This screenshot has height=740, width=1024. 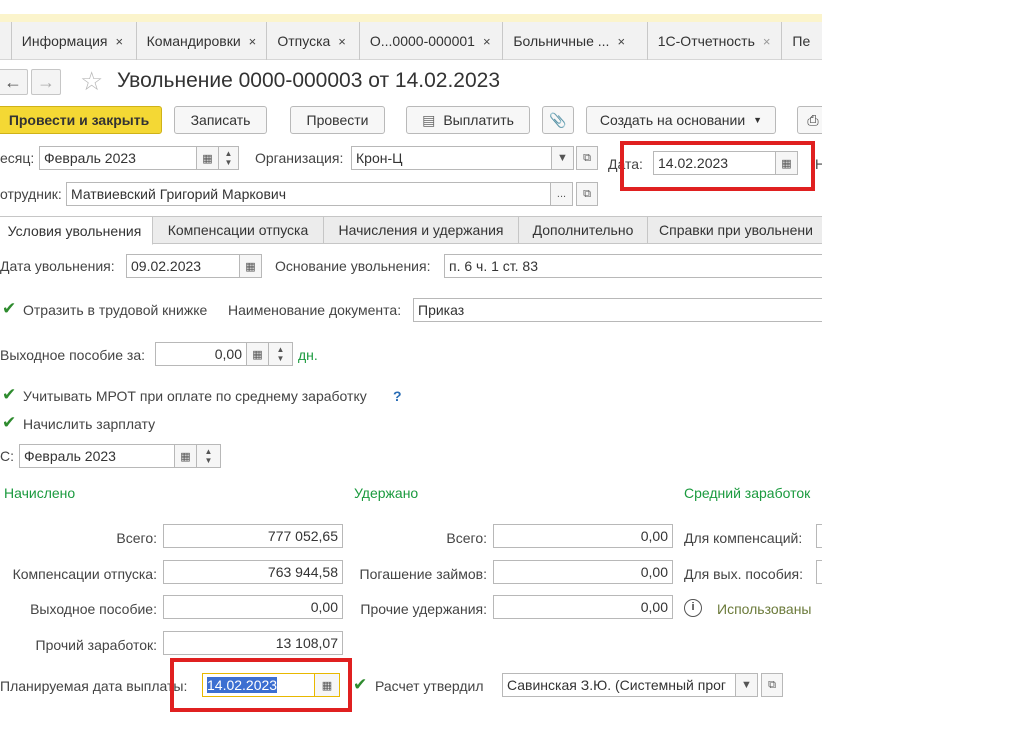 What do you see at coordinates (360, 685) in the screenshot?
I see `approved-checkbox: ✔` at bounding box center [360, 685].